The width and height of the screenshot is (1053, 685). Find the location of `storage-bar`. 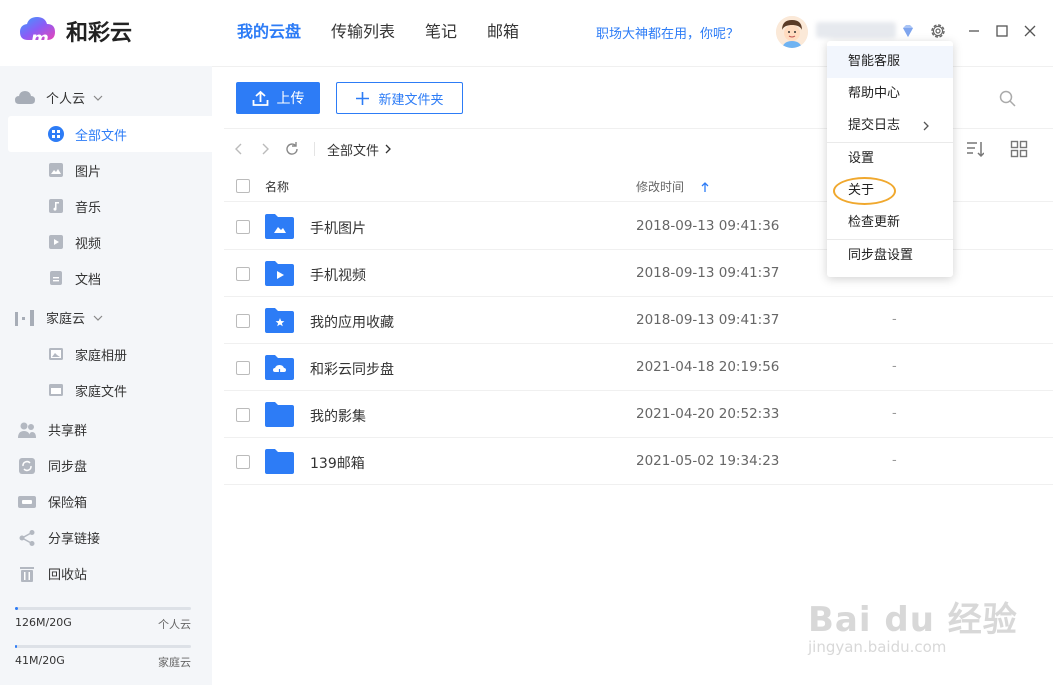

storage-bar is located at coordinates (103, 608).